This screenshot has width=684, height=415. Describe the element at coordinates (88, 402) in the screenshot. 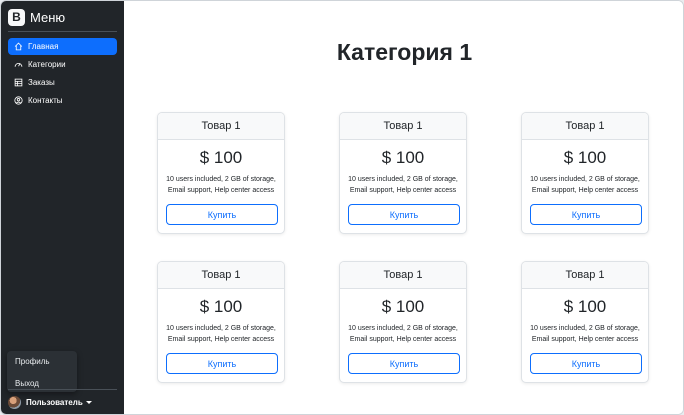

I see `caret-down-icon` at that location.